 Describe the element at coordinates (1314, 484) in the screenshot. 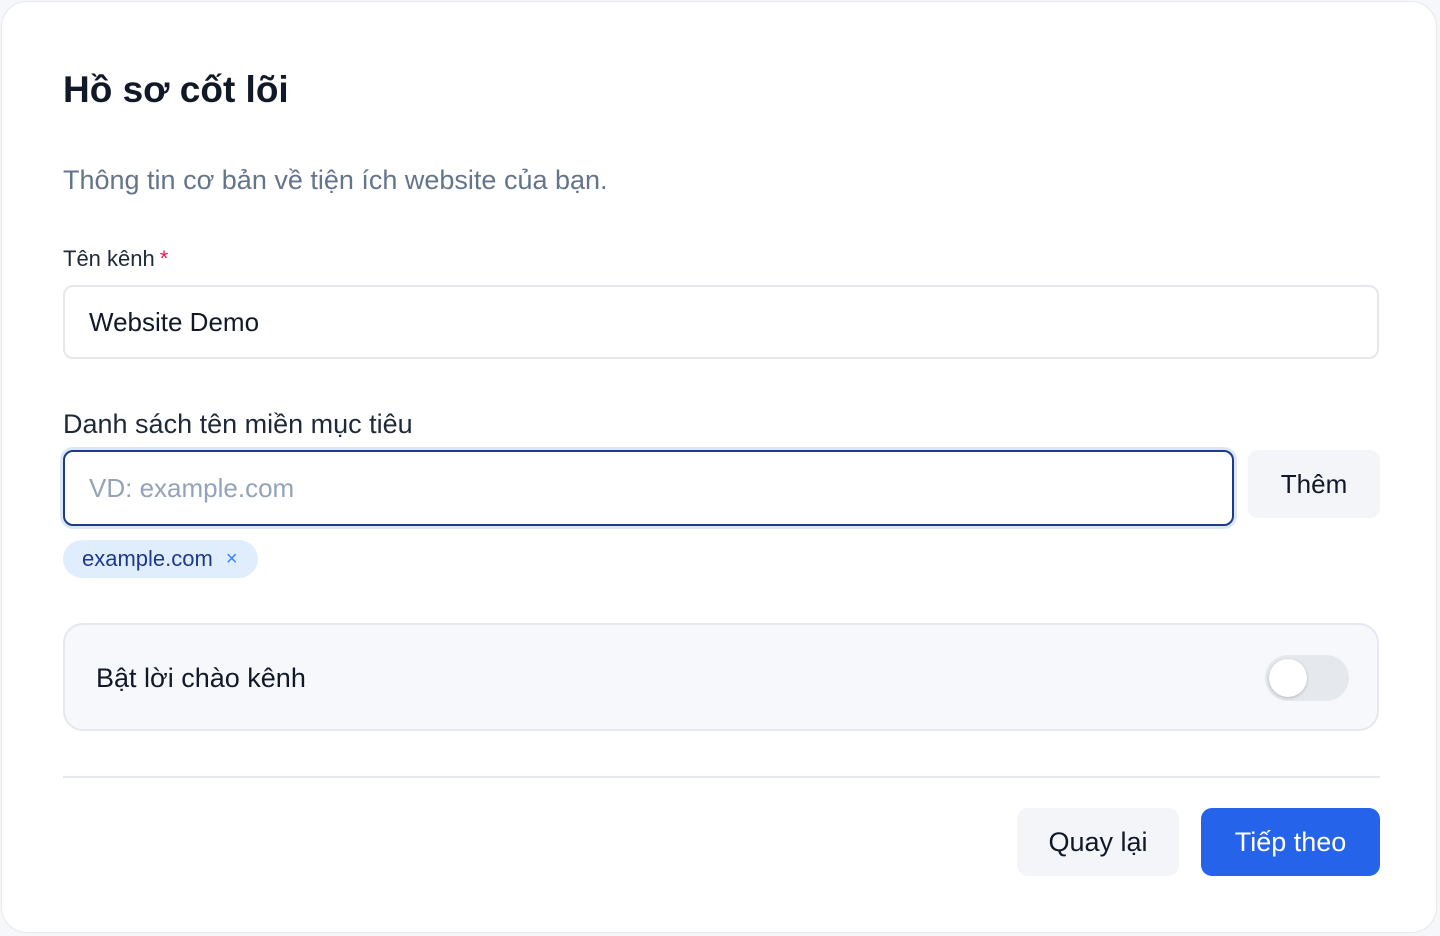

I see `add-domain-button: Thêm` at that location.